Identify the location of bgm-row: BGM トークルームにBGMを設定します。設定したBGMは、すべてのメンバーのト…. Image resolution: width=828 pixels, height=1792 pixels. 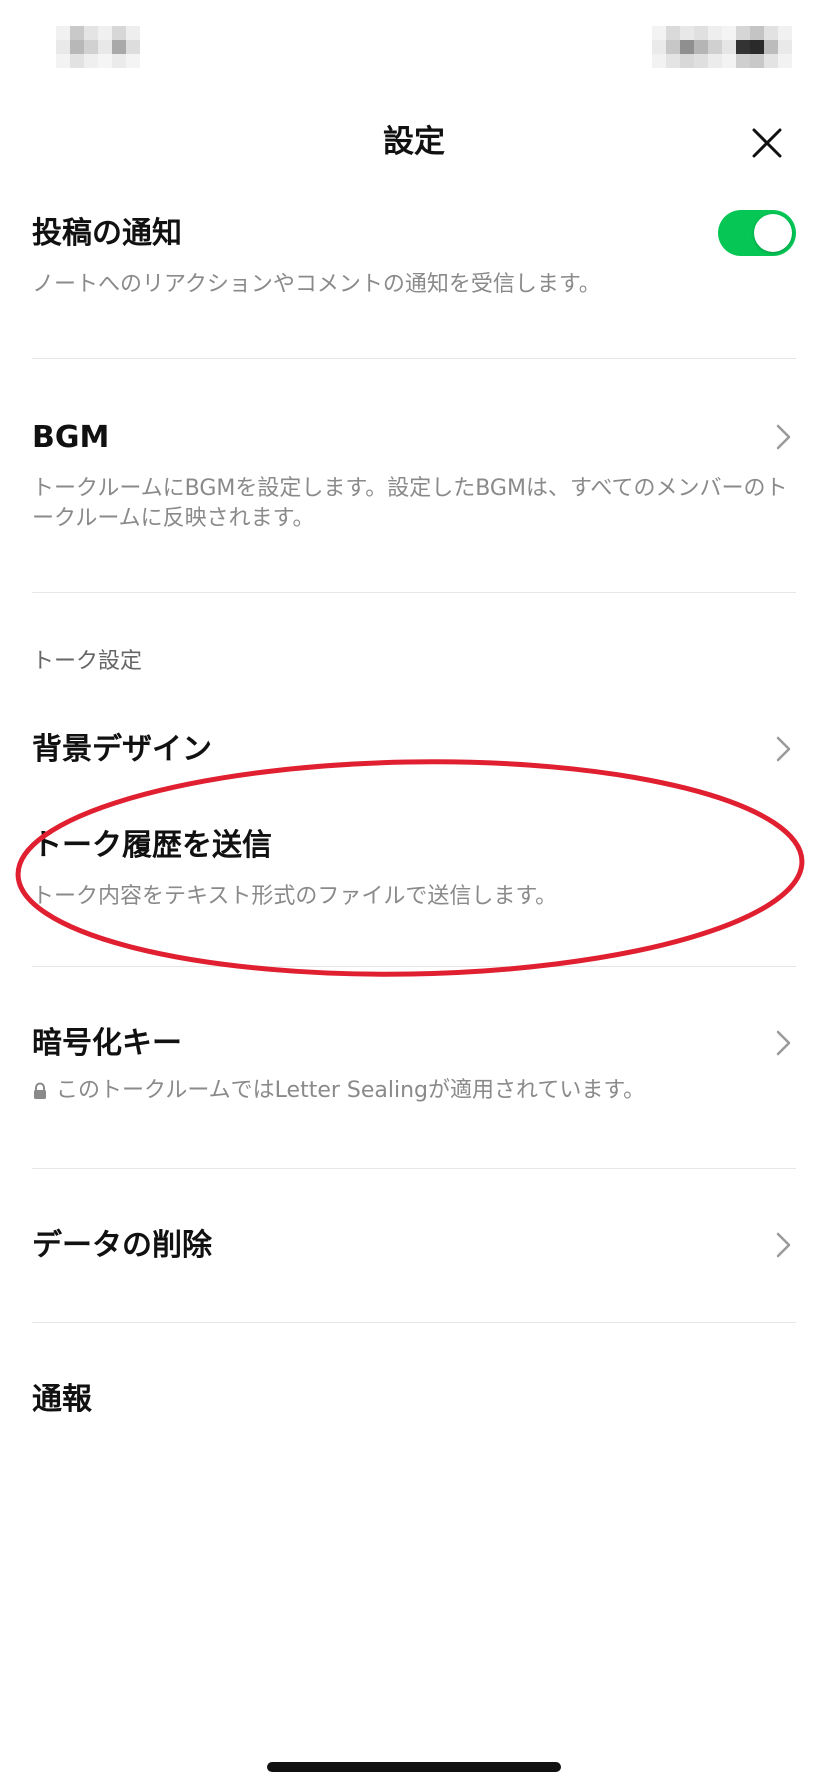
(414, 475).